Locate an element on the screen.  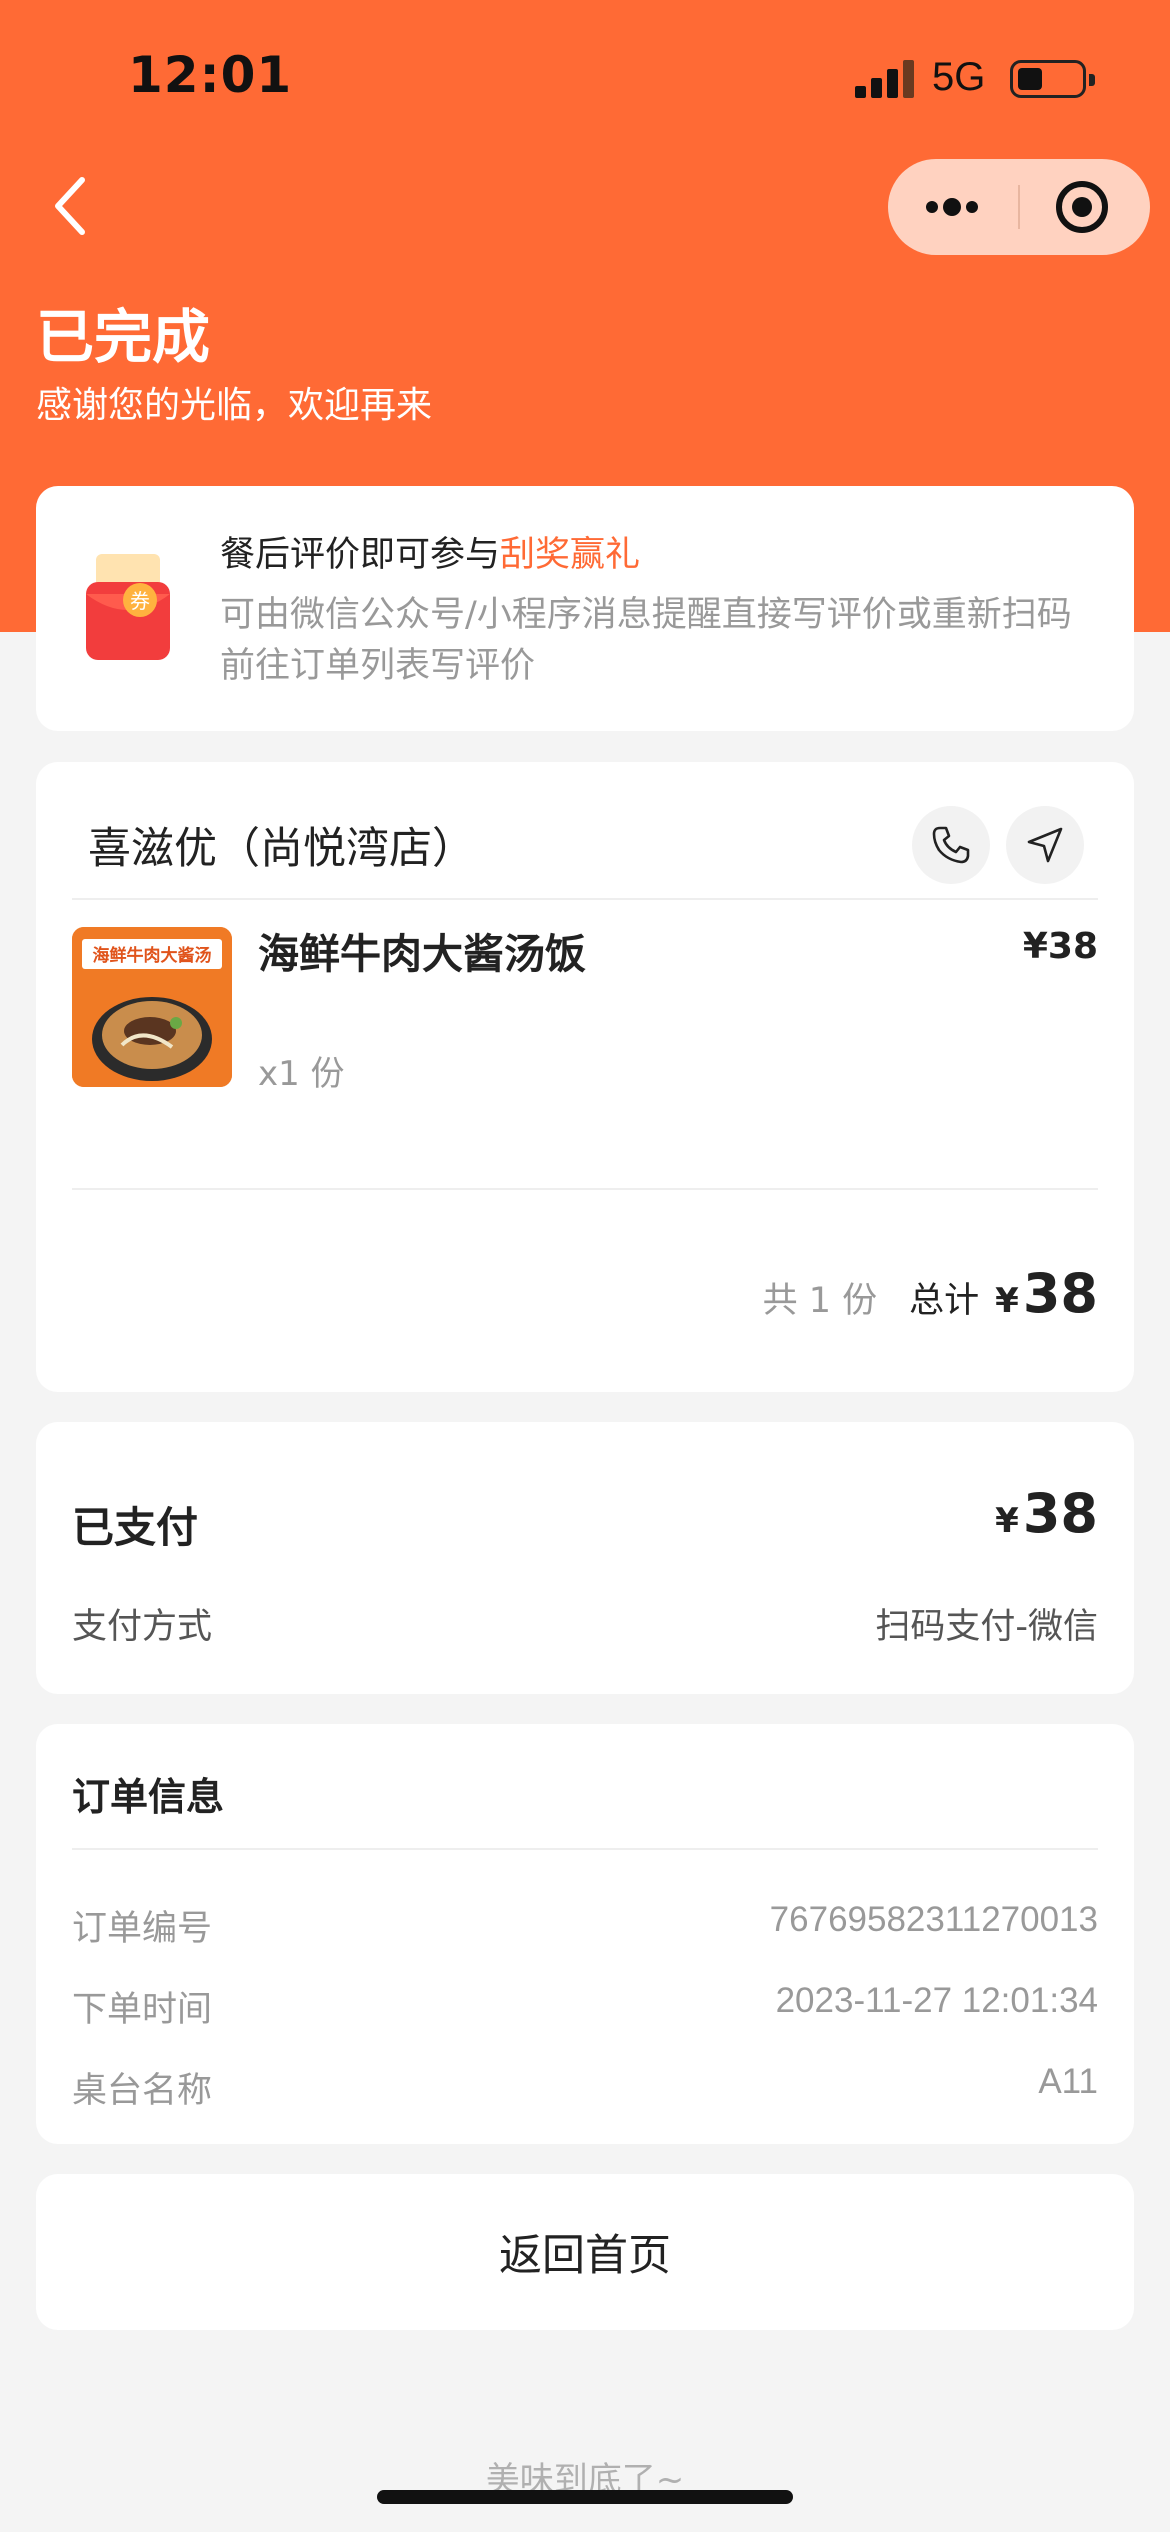
payment-method-label: 支付方式 is located at coordinates (142, 1627).